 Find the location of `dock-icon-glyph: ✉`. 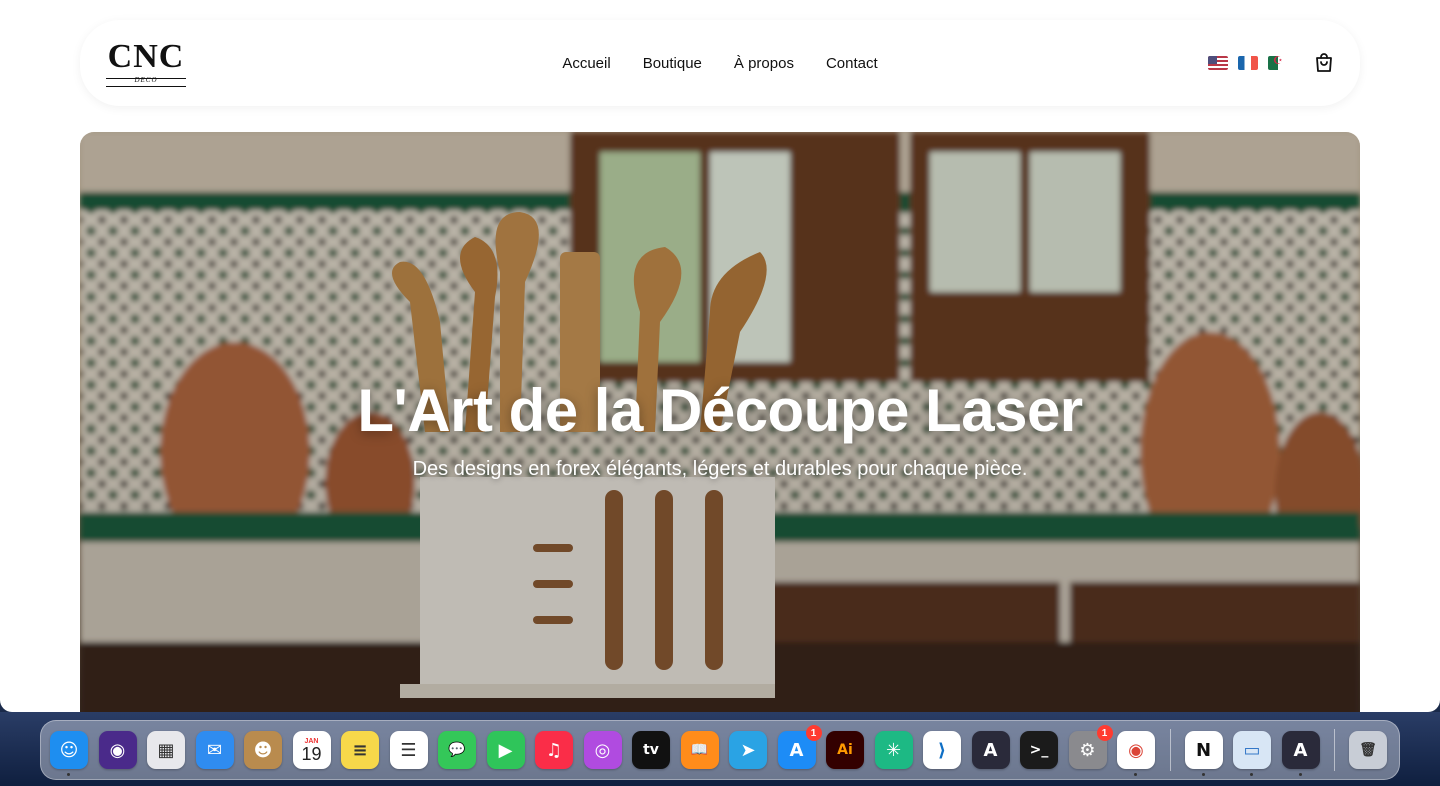

dock-icon-glyph: ✉ is located at coordinates (214, 750).